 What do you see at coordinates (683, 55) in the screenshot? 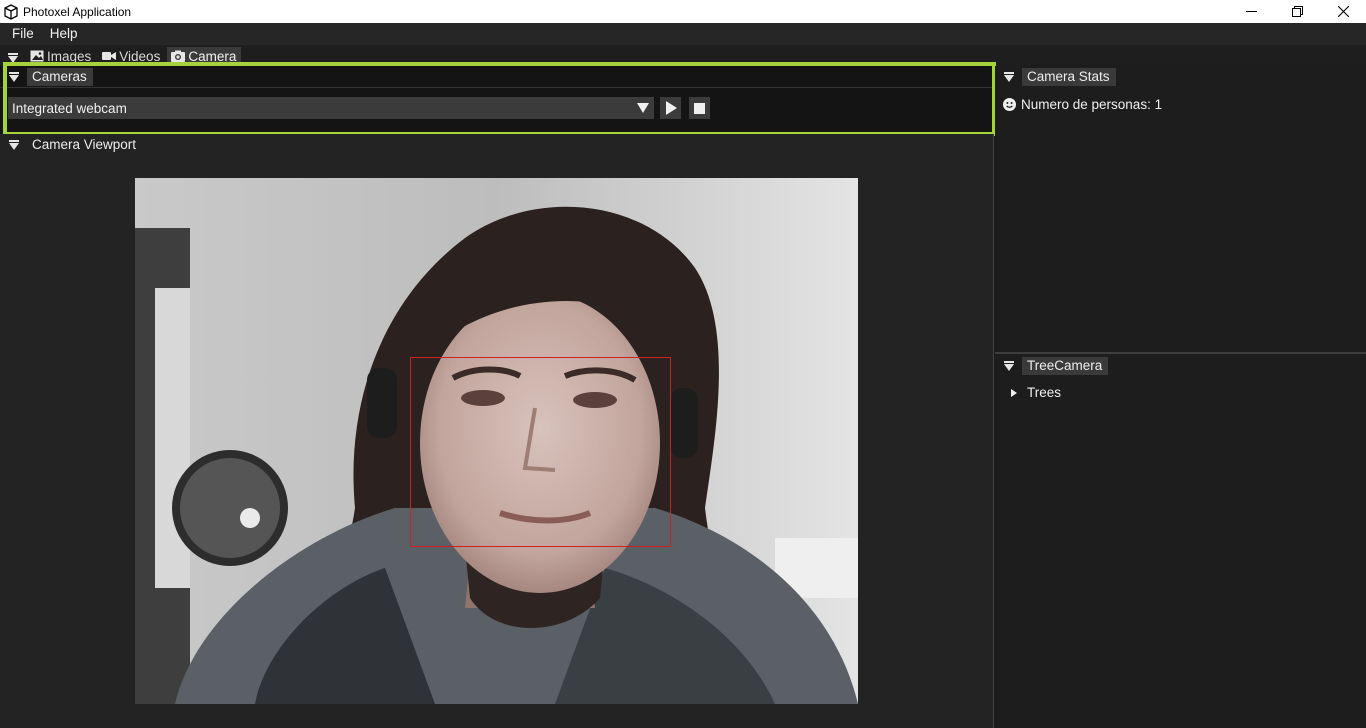
I see `tab-strip: Images Videos Camera` at bounding box center [683, 55].